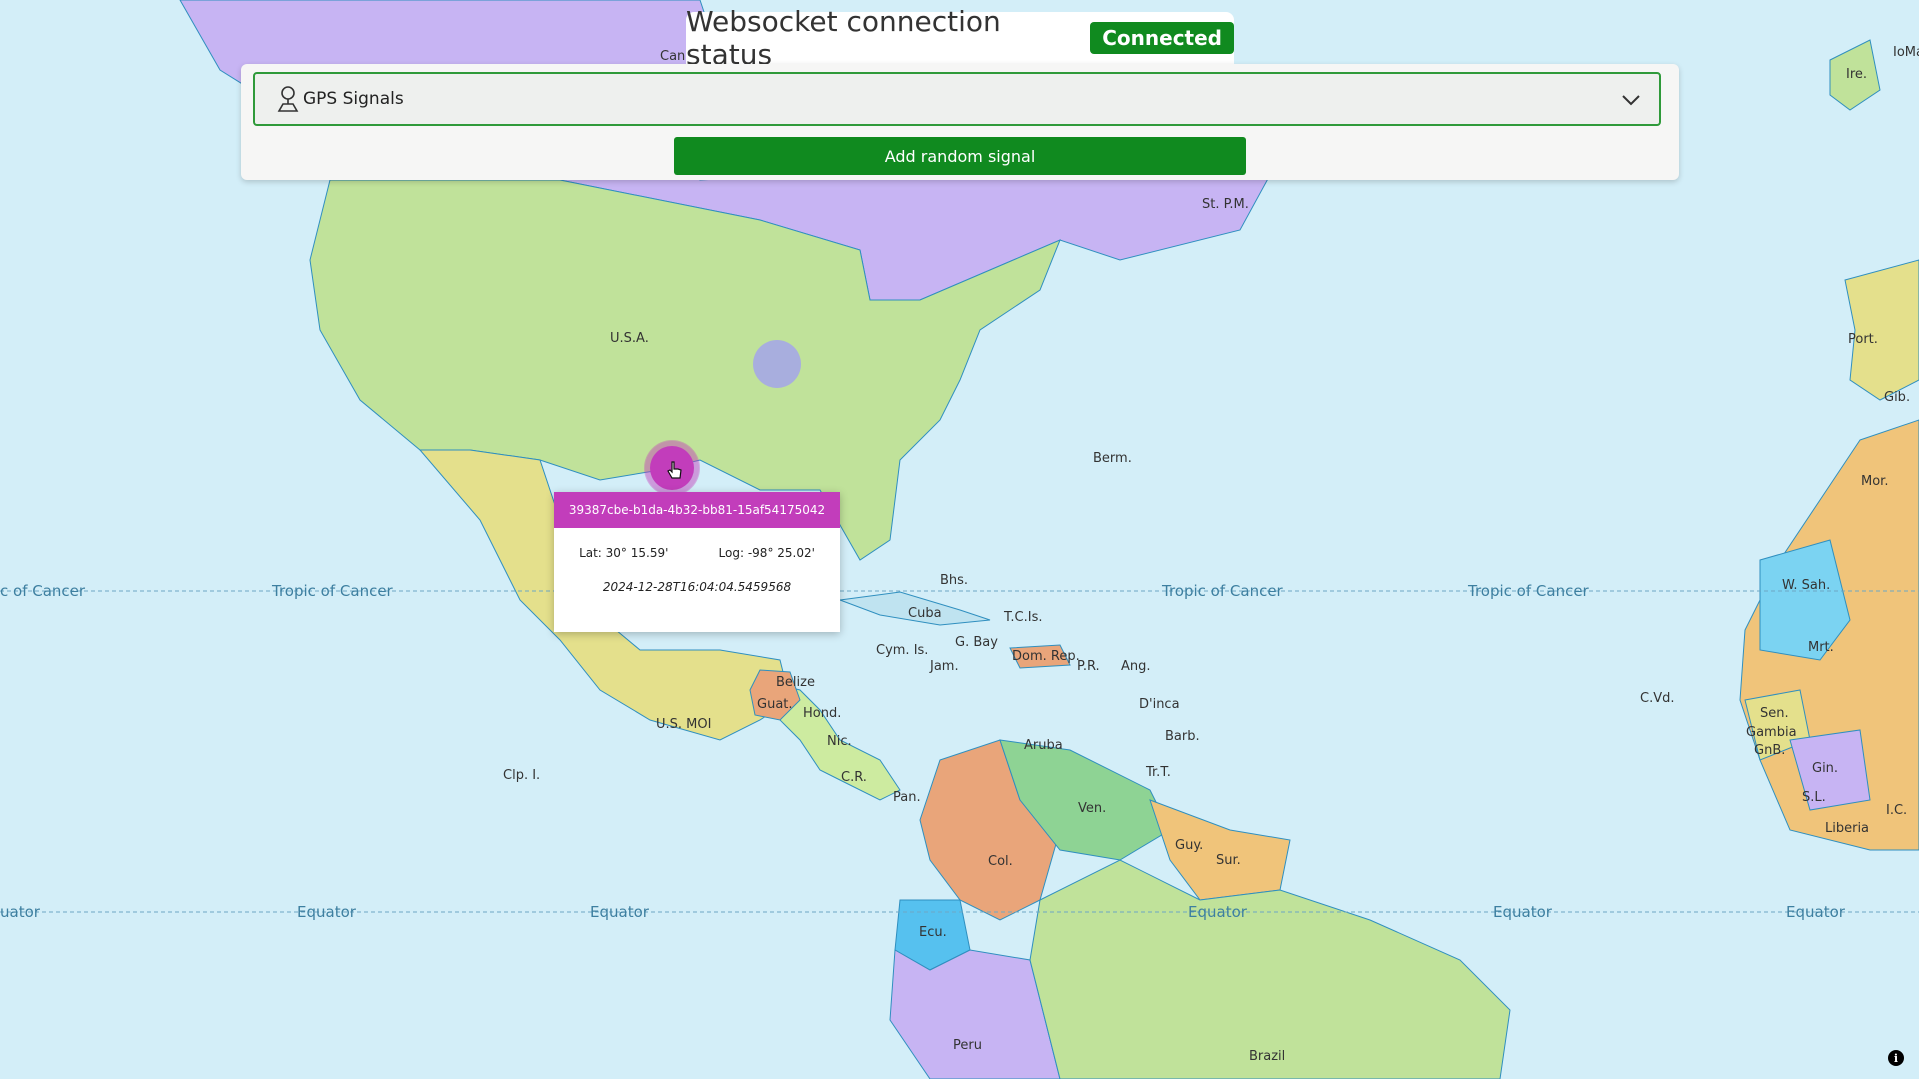  I want to click on map-label: Col., so click(1000, 861).